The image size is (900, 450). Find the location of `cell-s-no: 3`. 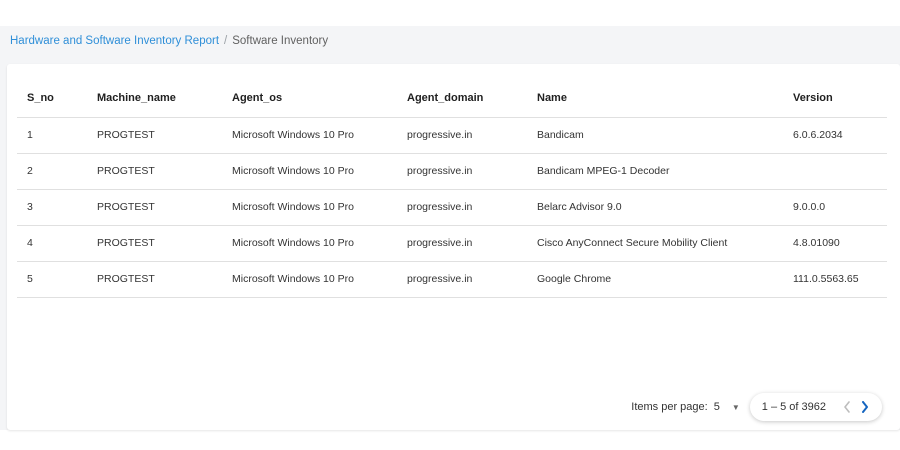

cell-s-no: 3 is located at coordinates (52, 207).